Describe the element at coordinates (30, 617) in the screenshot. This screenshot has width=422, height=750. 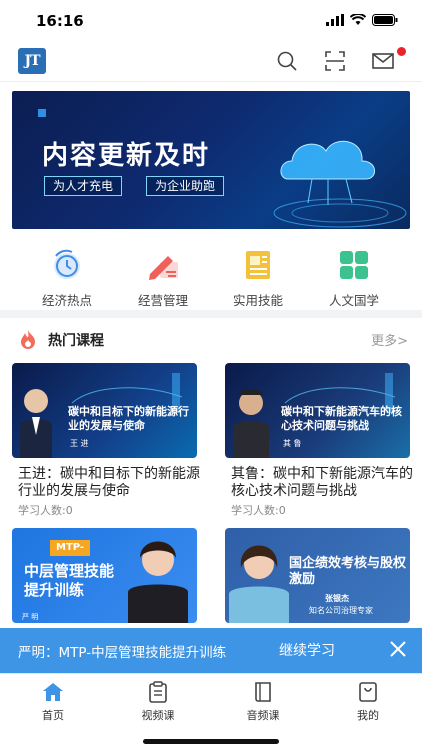
I see `thumb-speaker: 严 明` at that location.